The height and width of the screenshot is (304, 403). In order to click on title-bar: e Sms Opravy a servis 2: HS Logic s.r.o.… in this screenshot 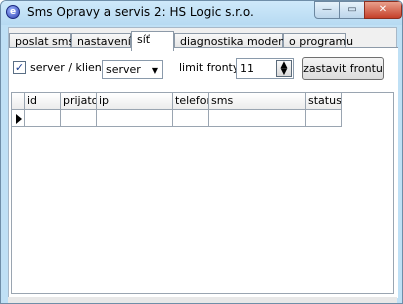, I will do `click(201, 13)`.